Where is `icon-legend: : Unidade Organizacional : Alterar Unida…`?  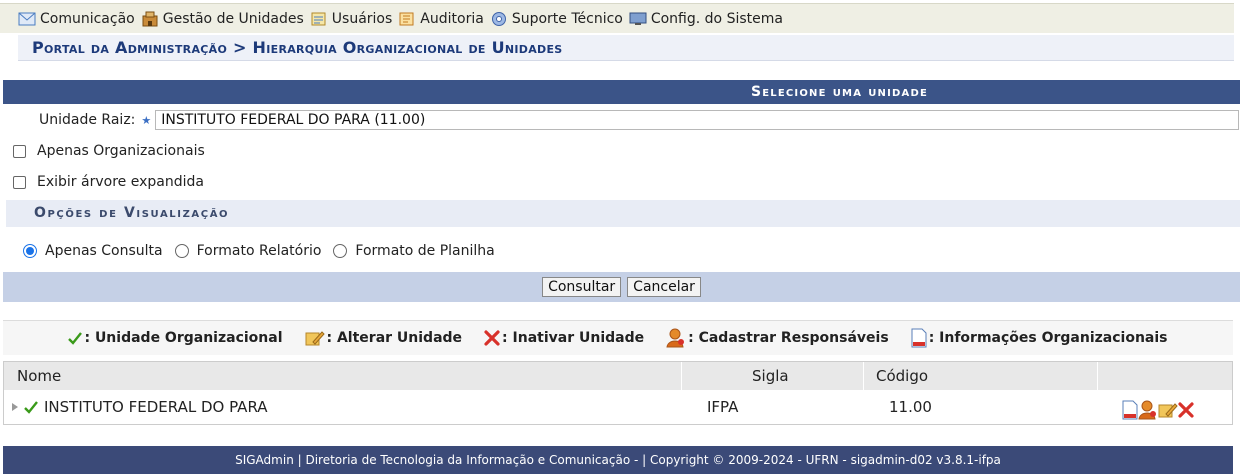
icon-legend: : Unidade Organizacional : Alterar Unida… is located at coordinates (618, 337).